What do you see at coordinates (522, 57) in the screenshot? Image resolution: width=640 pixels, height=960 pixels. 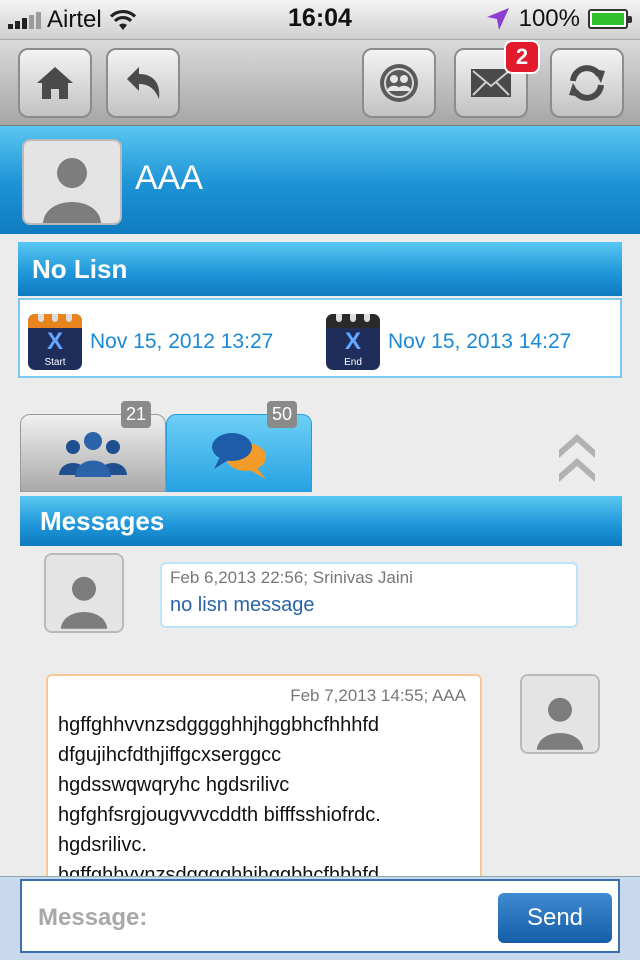 I see `unread-count-badge: 2` at bounding box center [522, 57].